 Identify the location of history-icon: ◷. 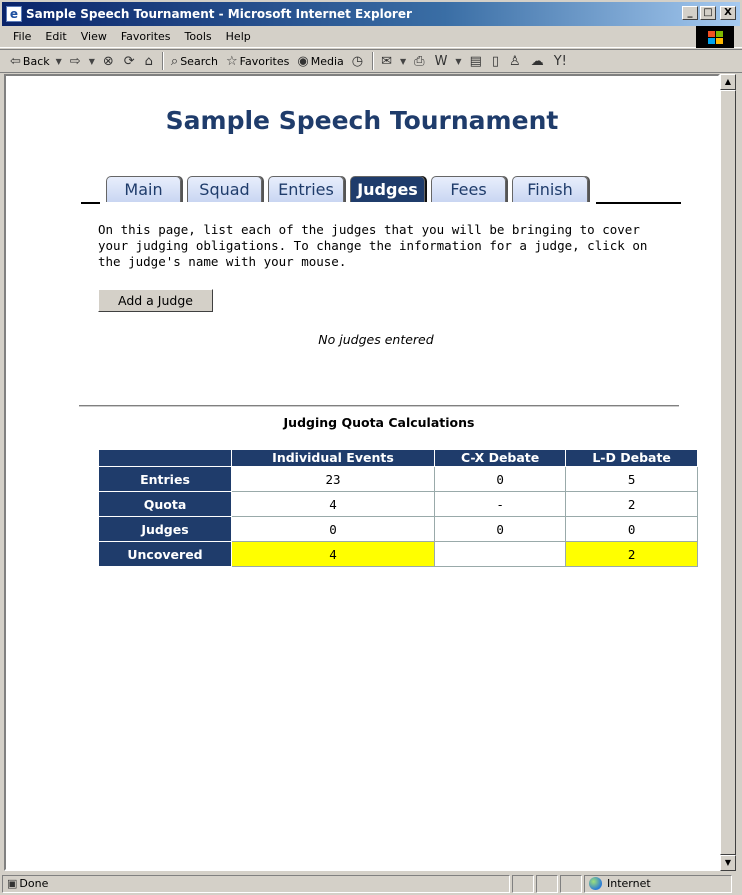
(357, 61).